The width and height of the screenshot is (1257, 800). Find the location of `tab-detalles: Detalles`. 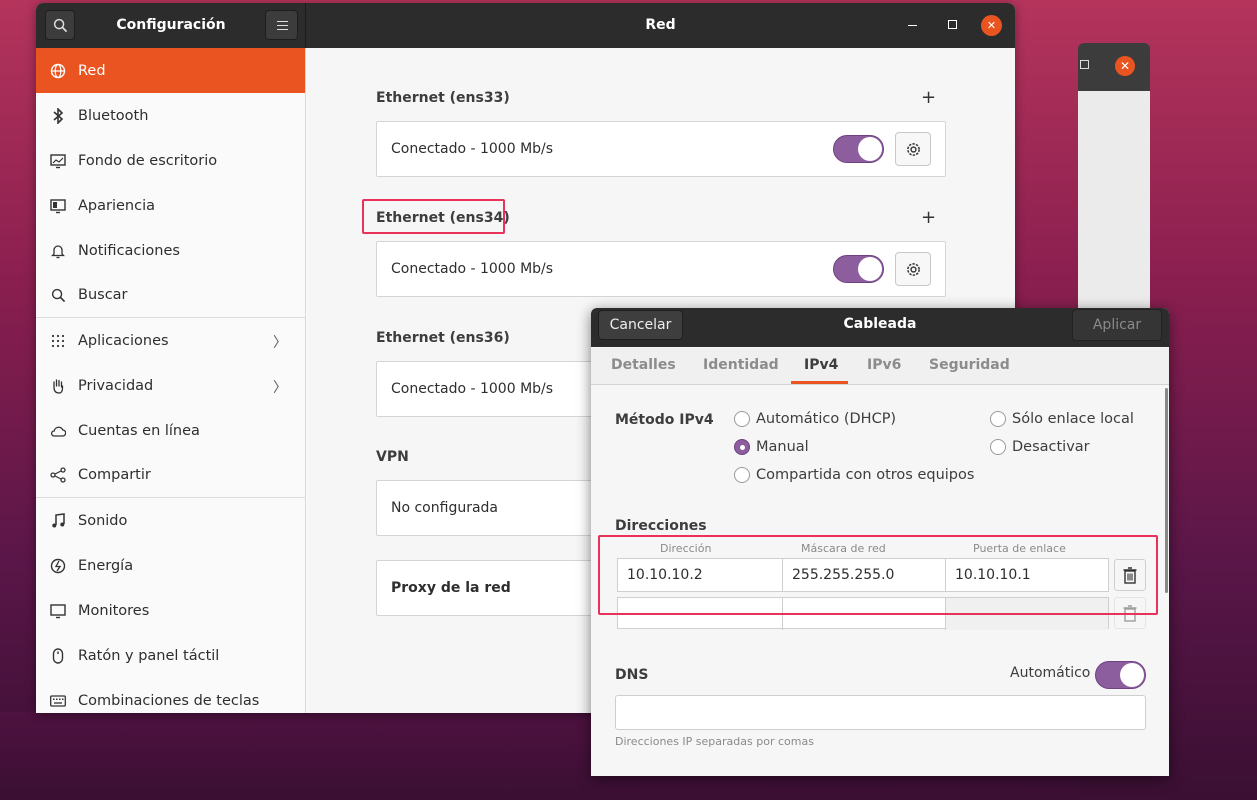

tab-detalles: Detalles is located at coordinates (643, 365).